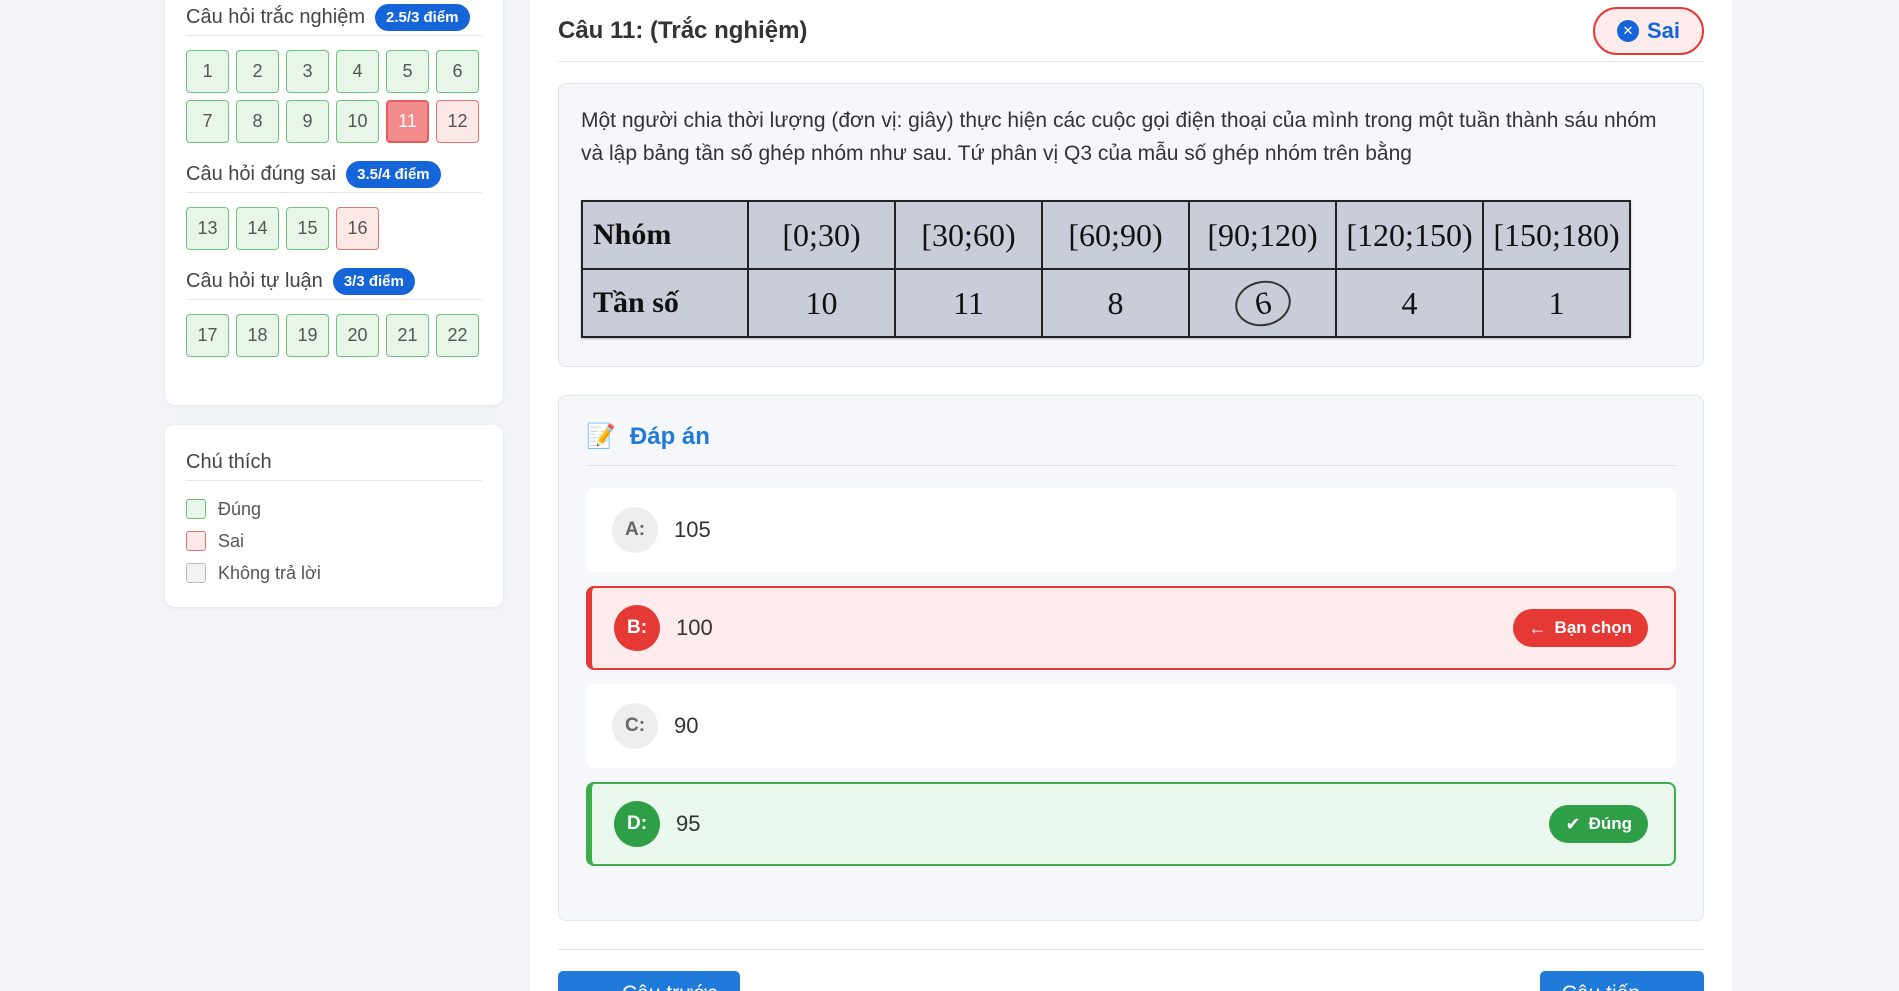  What do you see at coordinates (334, 463) in the screenshot?
I see `legend-header: Chú thích` at bounding box center [334, 463].